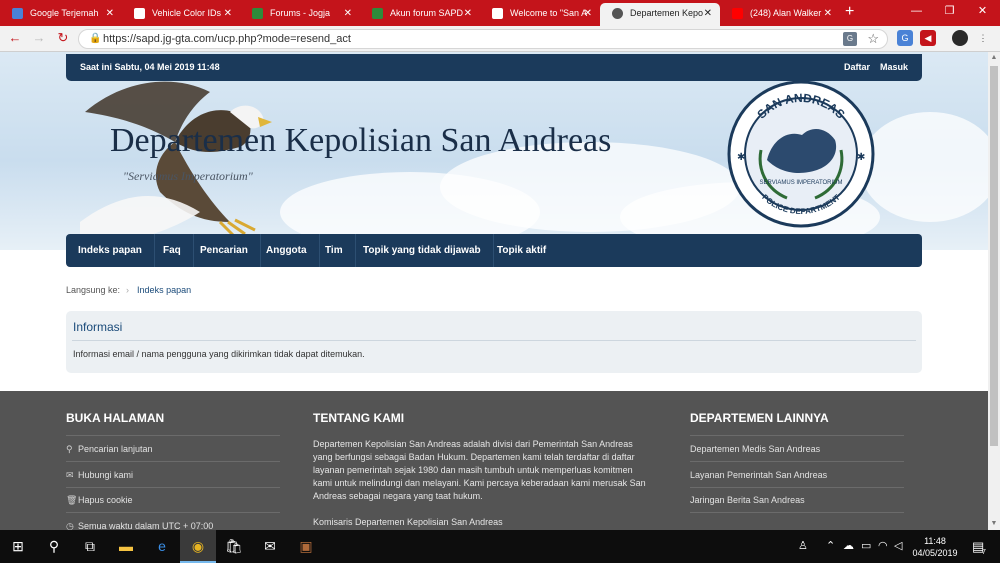 The image size is (1000, 563). What do you see at coordinates (360, 141) in the screenshot?
I see `site-title: Departemen Kepolisian San Andreas` at bounding box center [360, 141].